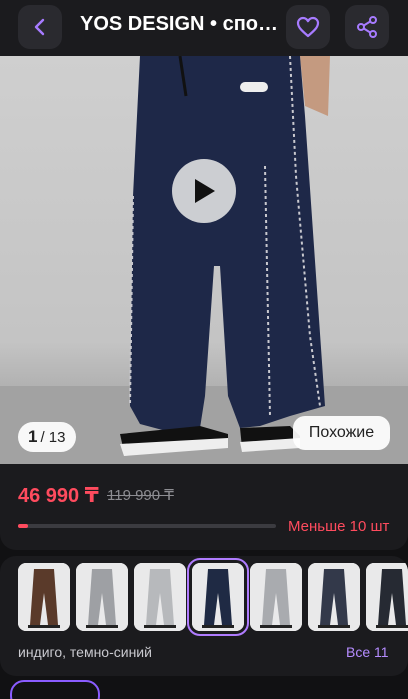 Image resolution: width=408 pixels, height=699 pixels. Describe the element at coordinates (53, 437) in the screenshot. I see `image-total: / 13` at that location.